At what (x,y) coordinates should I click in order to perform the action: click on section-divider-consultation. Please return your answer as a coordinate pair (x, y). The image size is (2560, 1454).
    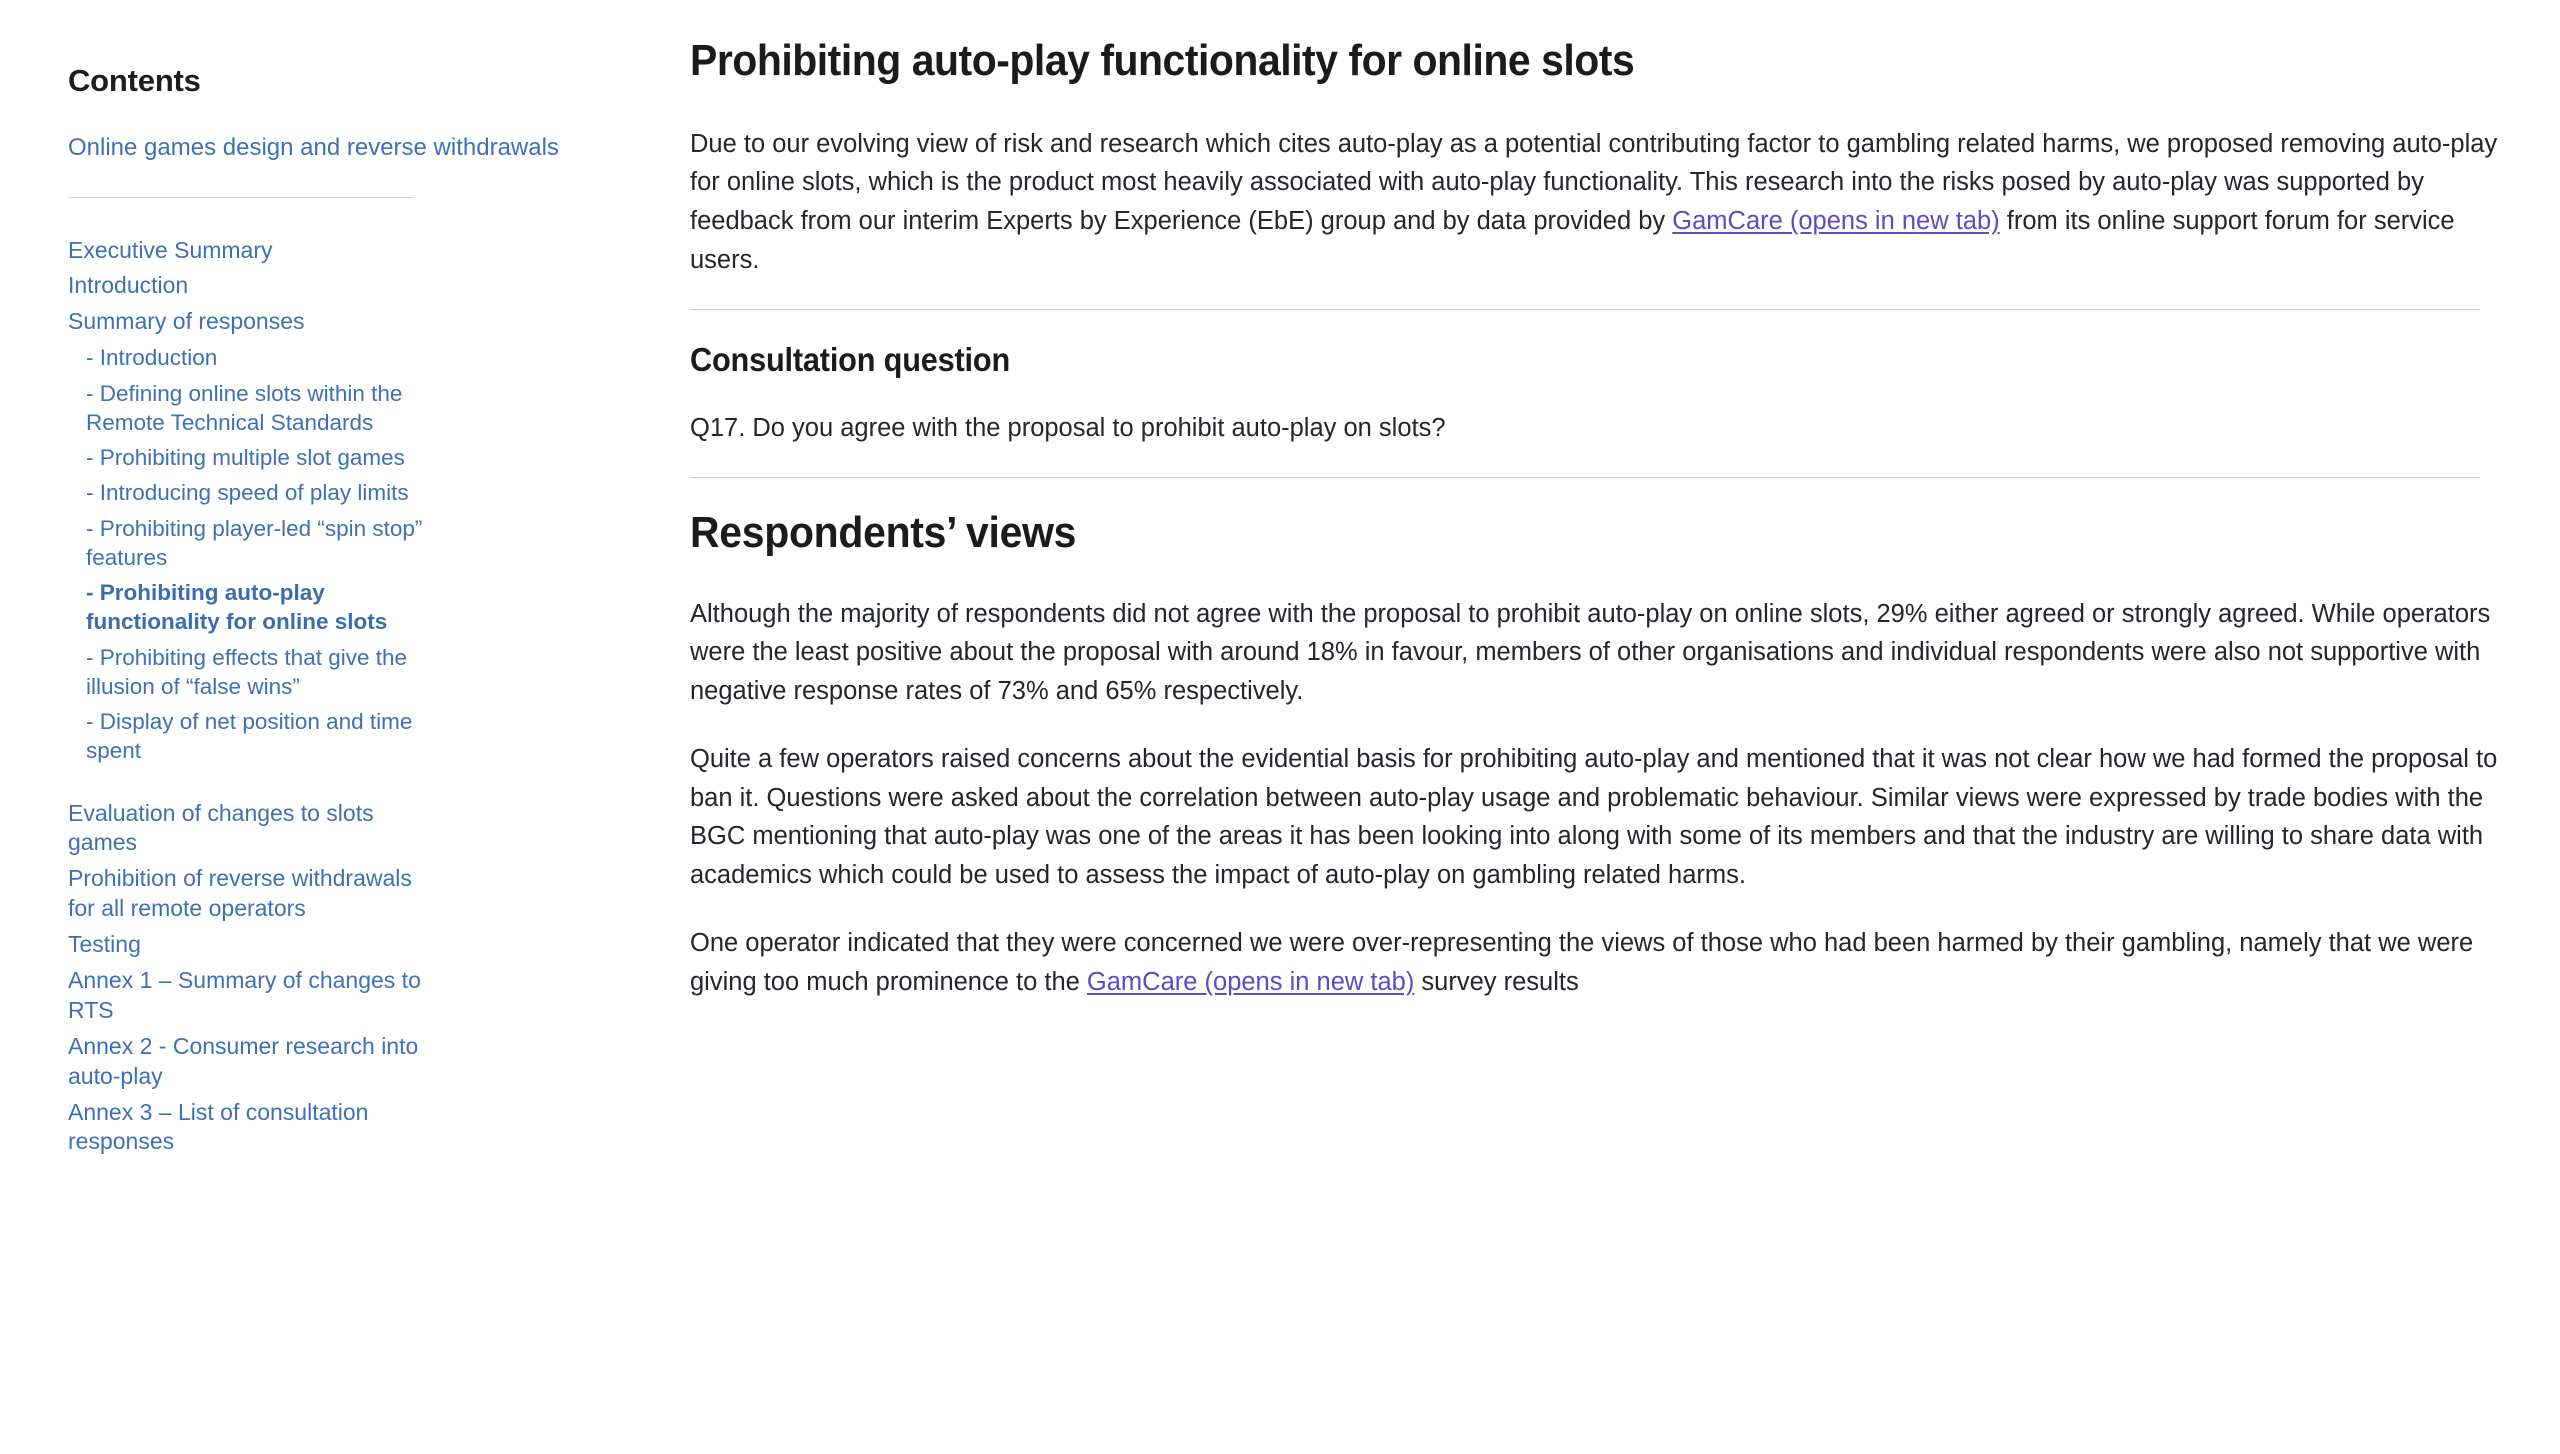
    Looking at the image, I should click on (1585, 309).